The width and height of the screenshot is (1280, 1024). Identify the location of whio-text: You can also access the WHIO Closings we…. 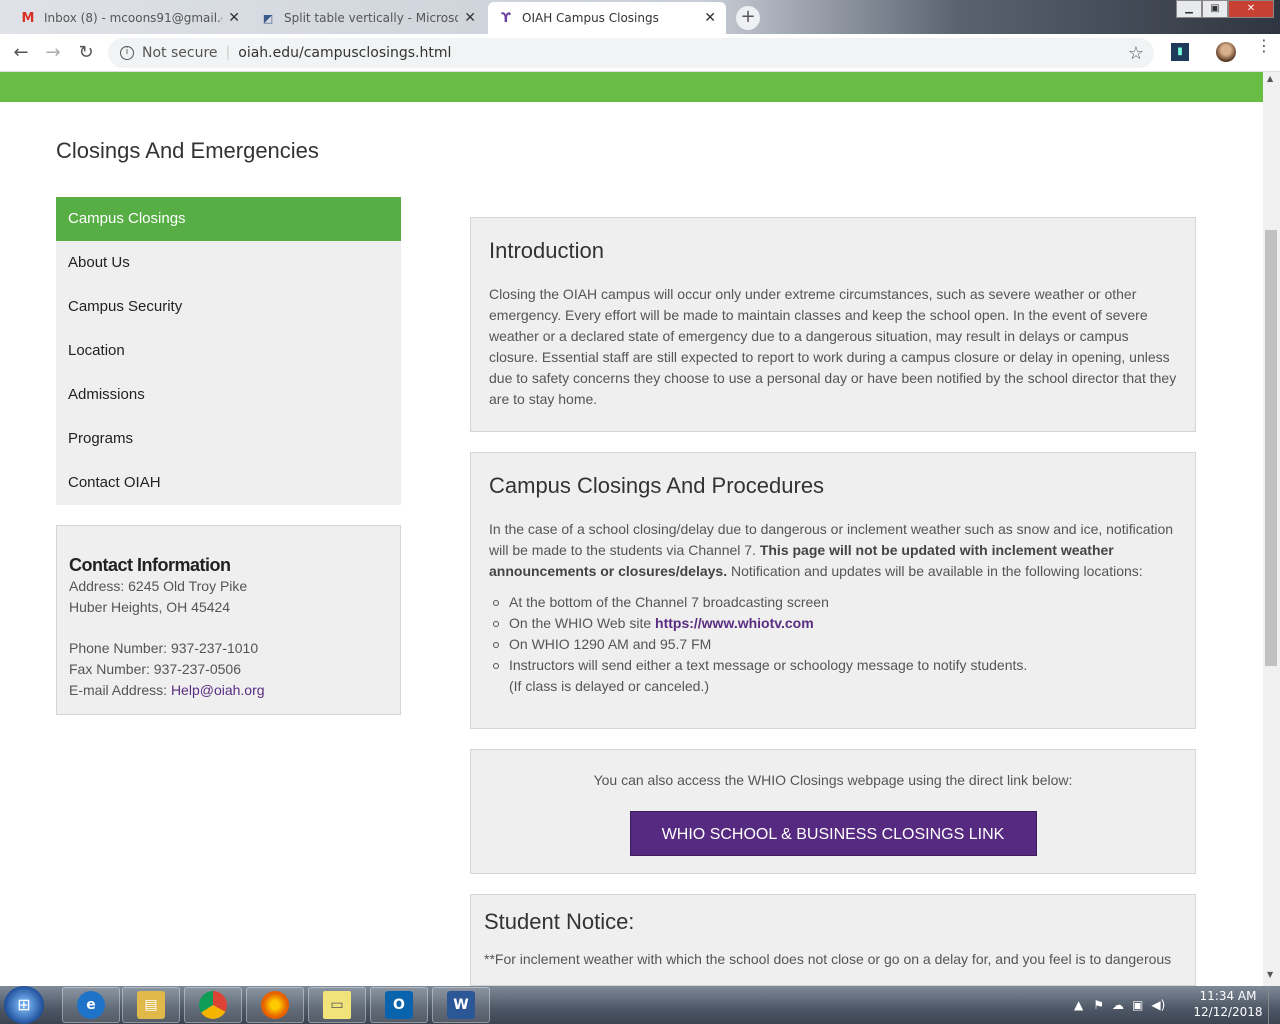
(833, 780).